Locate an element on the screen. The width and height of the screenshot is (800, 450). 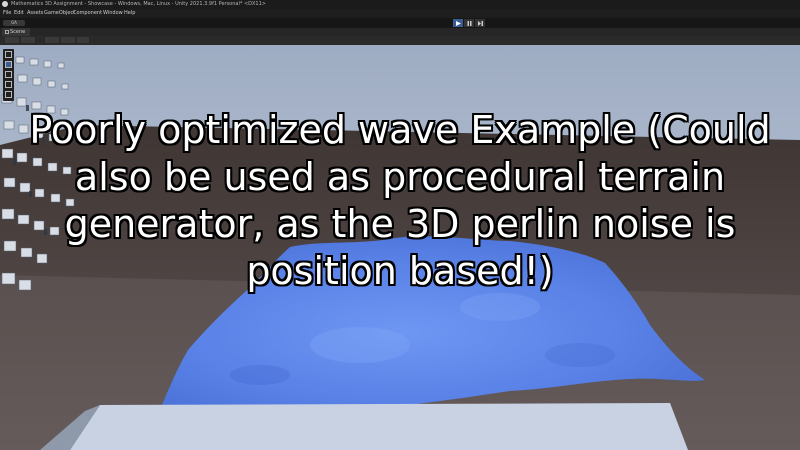
gizmo-pivot-toggle is located at coordinates (52, 40).